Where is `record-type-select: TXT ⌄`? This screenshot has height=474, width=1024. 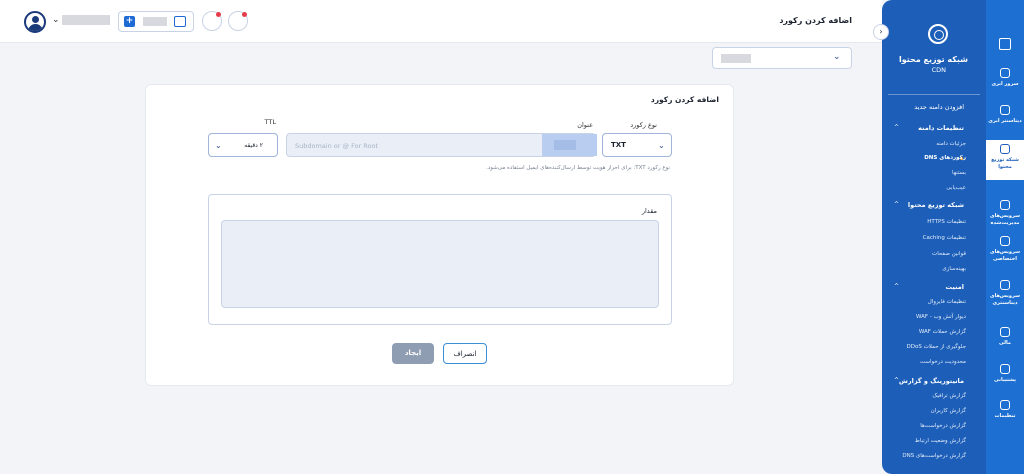 record-type-select: TXT ⌄ is located at coordinates (637, 145).